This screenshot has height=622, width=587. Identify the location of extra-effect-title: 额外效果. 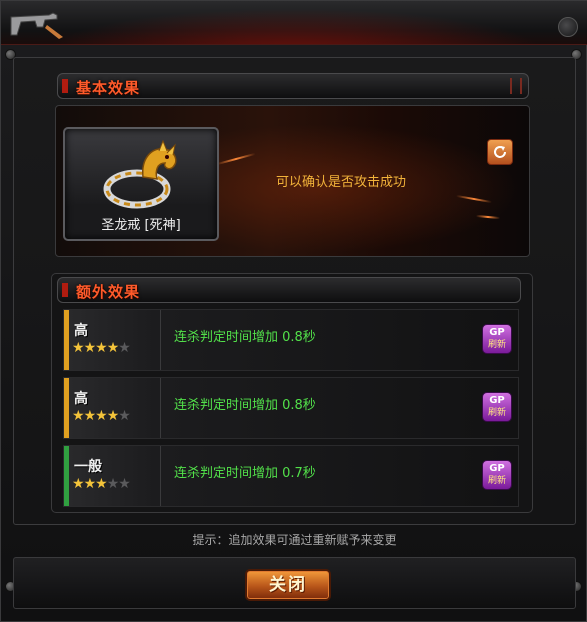
(108, 292).